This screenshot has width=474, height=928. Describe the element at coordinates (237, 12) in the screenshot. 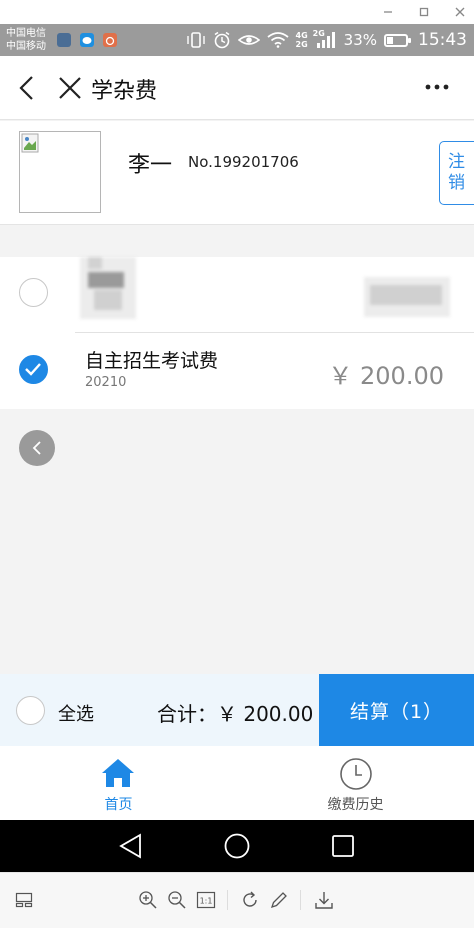

I see `window-titlebar` at that location.